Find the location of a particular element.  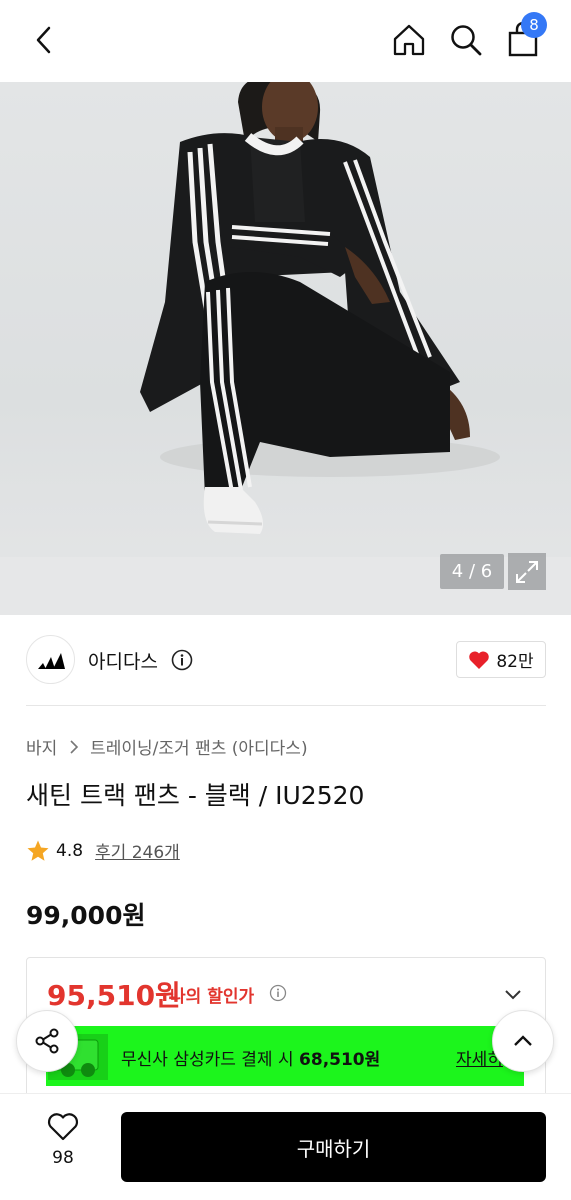

card-promo-text: 무신사 삼성카드 결제 시 68,510원 is located at coordinates (251, 1060).